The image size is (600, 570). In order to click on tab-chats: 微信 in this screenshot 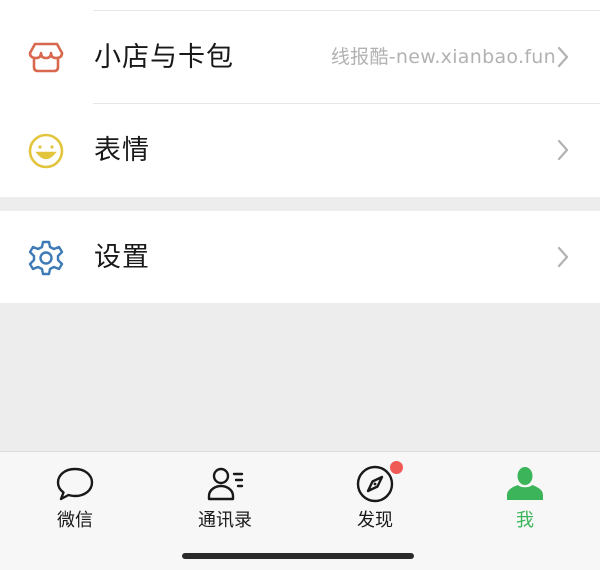, I will do `click(75, 499)`.